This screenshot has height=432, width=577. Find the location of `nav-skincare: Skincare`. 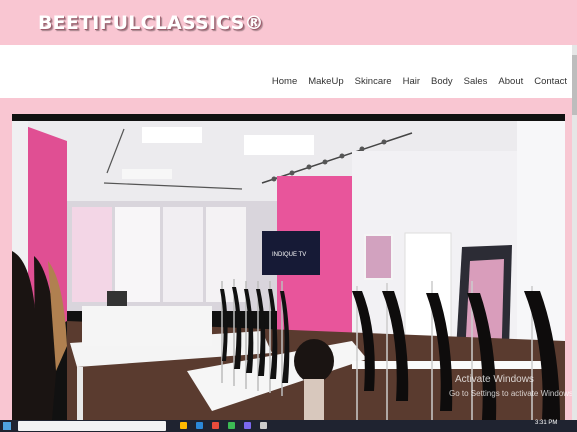

nav-skincare: Skincare is located at coordinates (373, 81).